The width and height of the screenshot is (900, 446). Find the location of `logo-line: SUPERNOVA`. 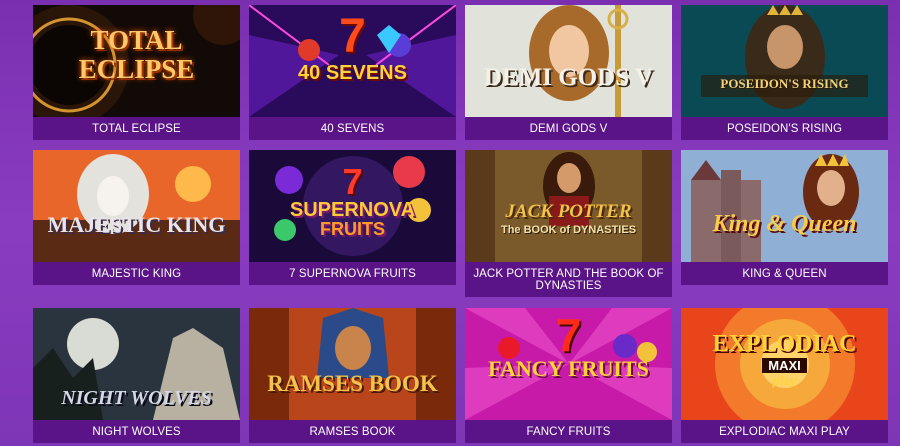

logo-line: SUPERNOVA is located at coordinates (352, 210).